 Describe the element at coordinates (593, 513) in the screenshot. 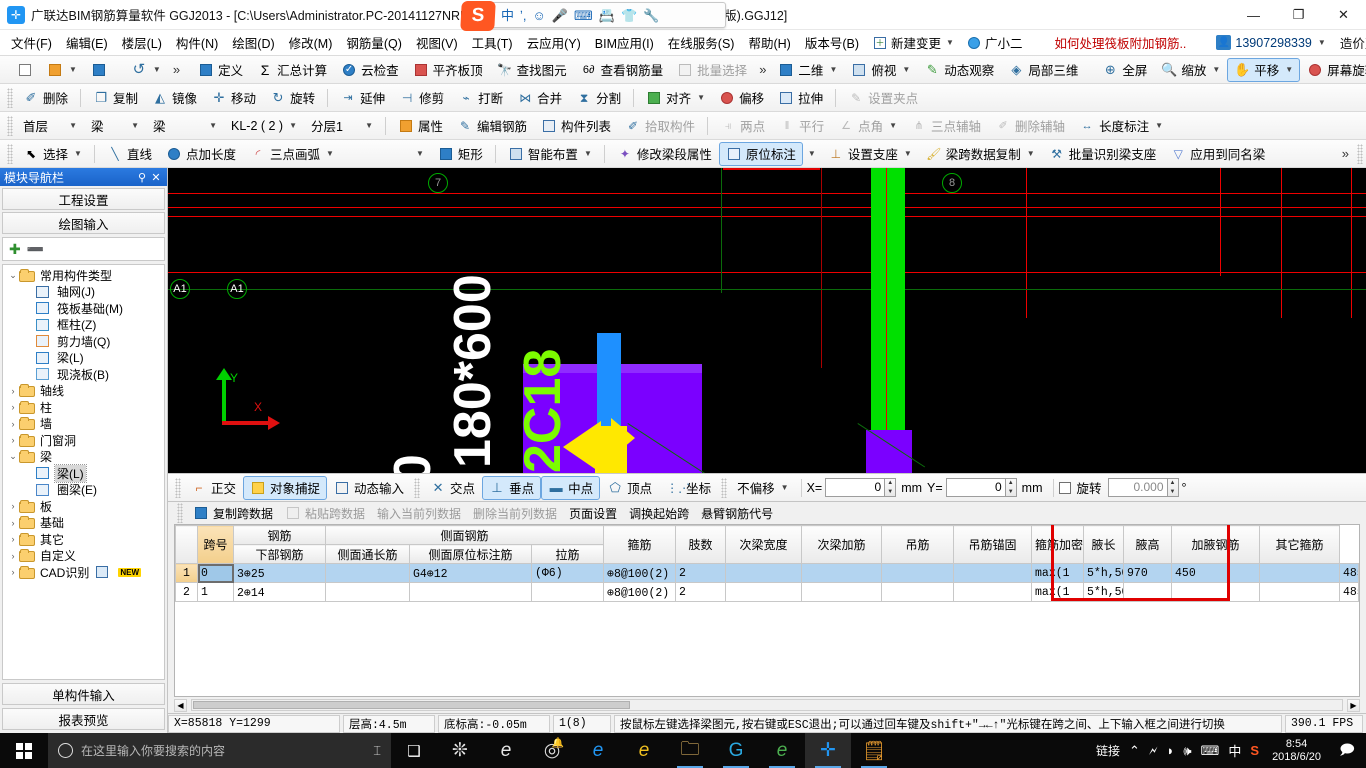

I see `page-setup-button: 页面设置` at that location.